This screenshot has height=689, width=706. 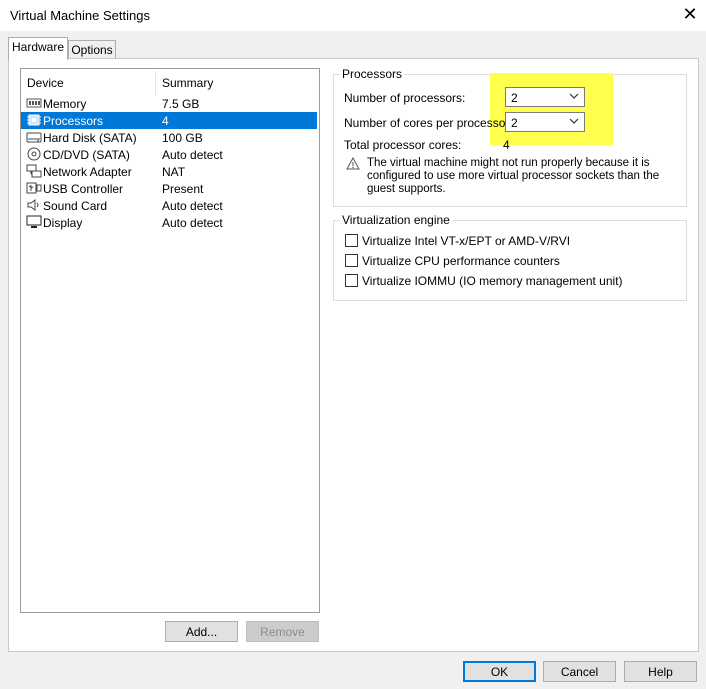 What do you see at coordinates (660, 671) in the screenshot?
I see `help-button: Help` at bounding box center [660, 671].